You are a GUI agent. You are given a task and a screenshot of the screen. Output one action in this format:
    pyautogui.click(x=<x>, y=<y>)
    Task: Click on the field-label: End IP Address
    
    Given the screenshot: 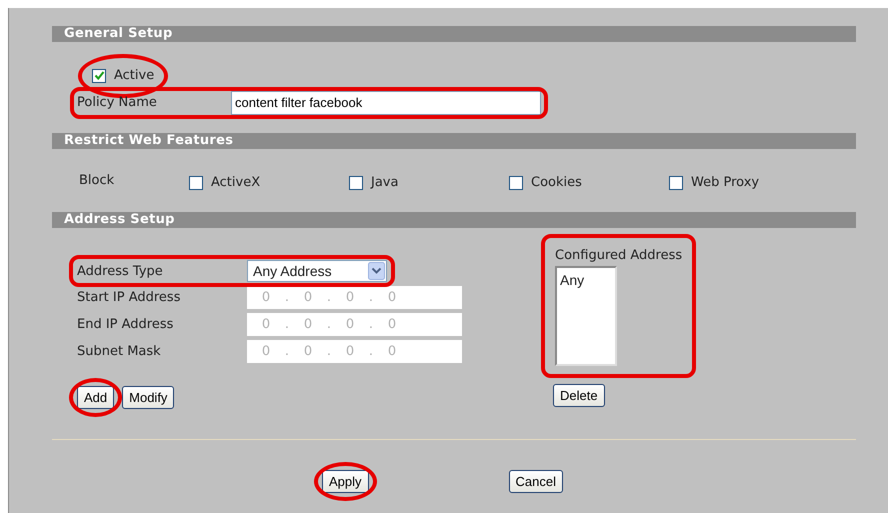 What is the action you would take?
    pyautogui.click(x=125, y=325)
    